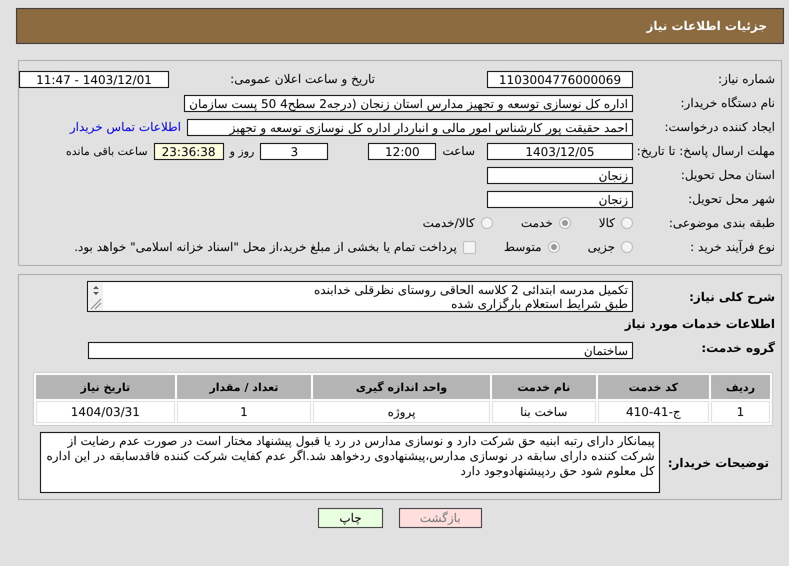  What do you see at coordinates (401, 387) in the screenshot?
I see `column-header: واحد اندازه گیری` at bounding box center [401, 387].